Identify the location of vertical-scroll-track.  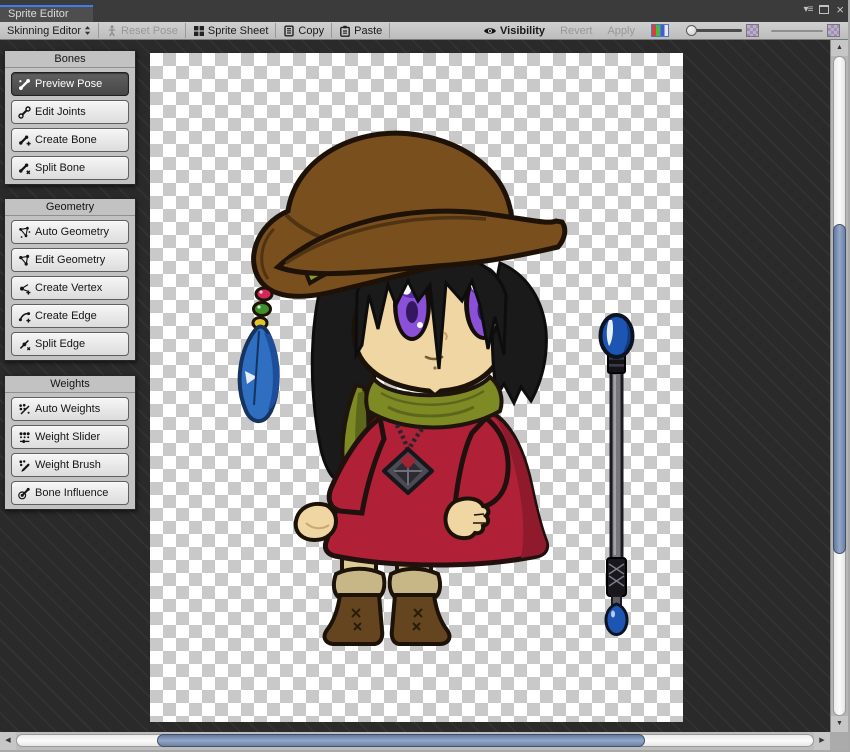
(839, 386).